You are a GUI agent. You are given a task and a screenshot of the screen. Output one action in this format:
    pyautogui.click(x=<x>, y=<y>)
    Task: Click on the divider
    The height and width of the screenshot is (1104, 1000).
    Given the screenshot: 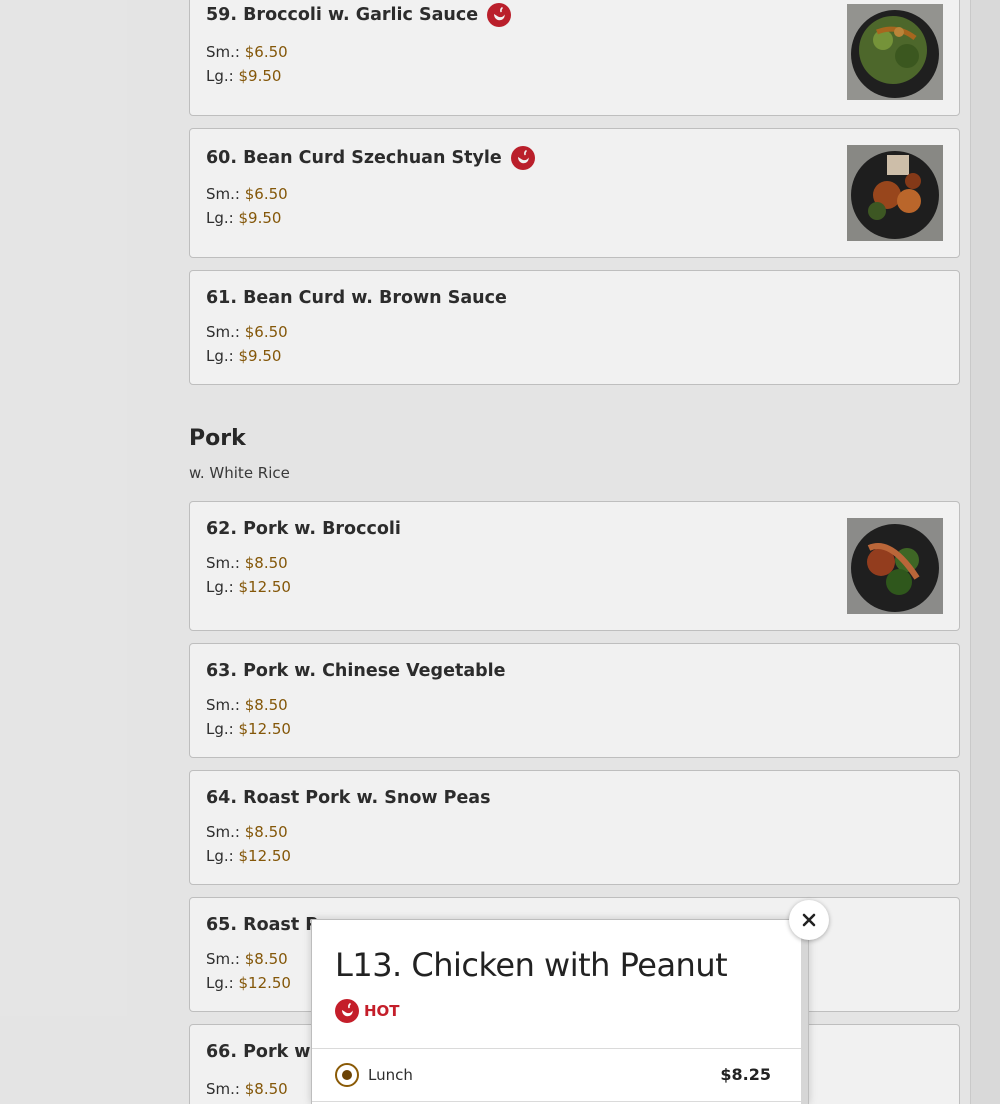 What is the action you would take?
    pyautogui.click(x=557, y=1101)
    